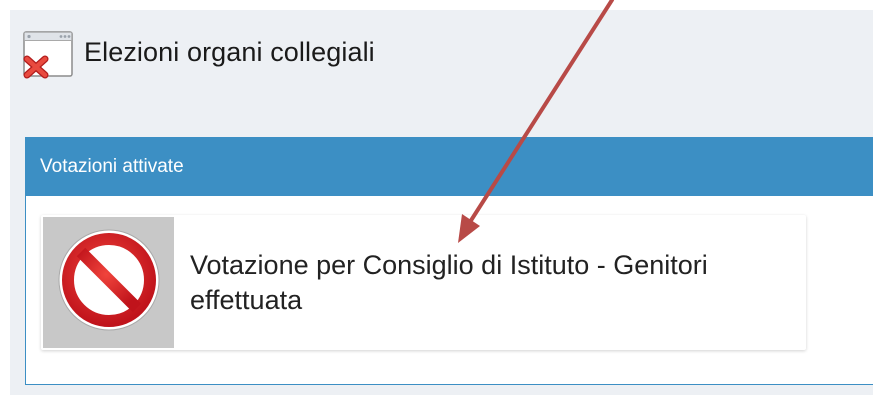 The height and width of the screenshot is (403, 873). I want to click on vote-thumbnail, so click(108, 282).